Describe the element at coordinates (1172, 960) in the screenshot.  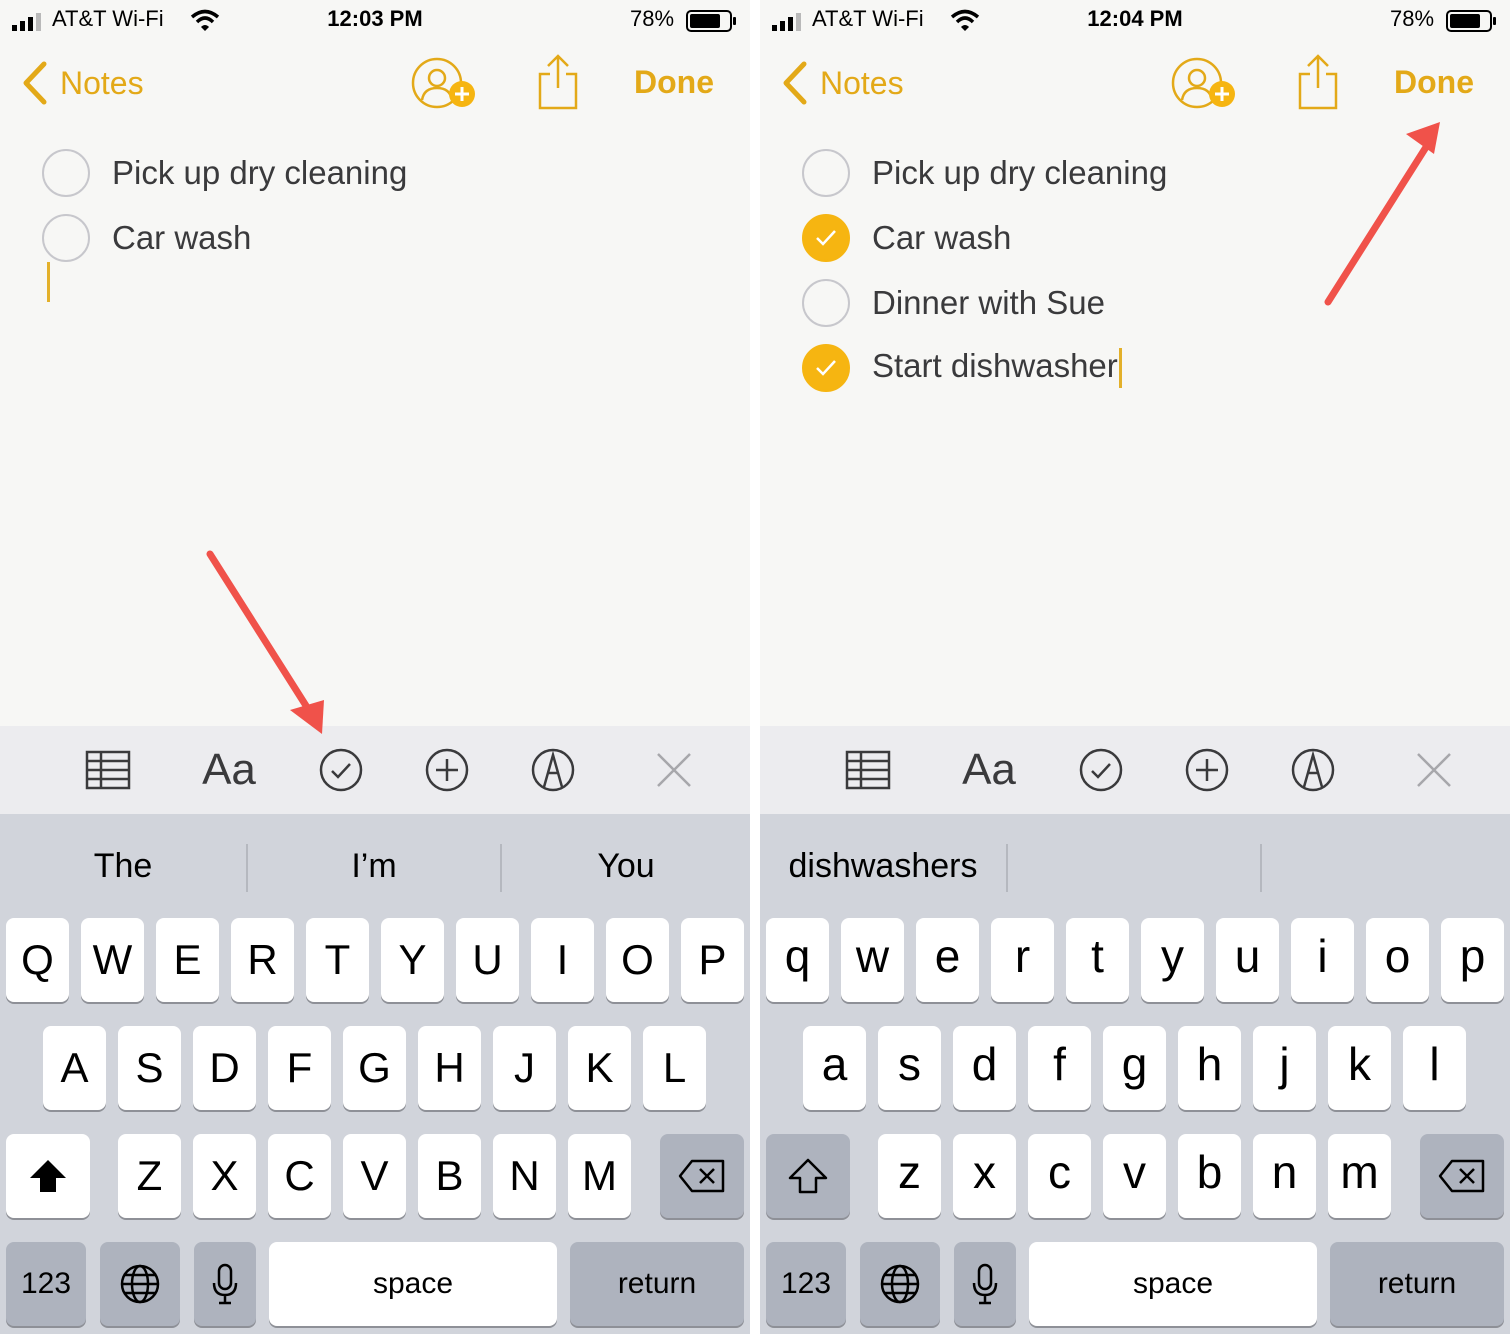
I see `key-y: y` at that location.